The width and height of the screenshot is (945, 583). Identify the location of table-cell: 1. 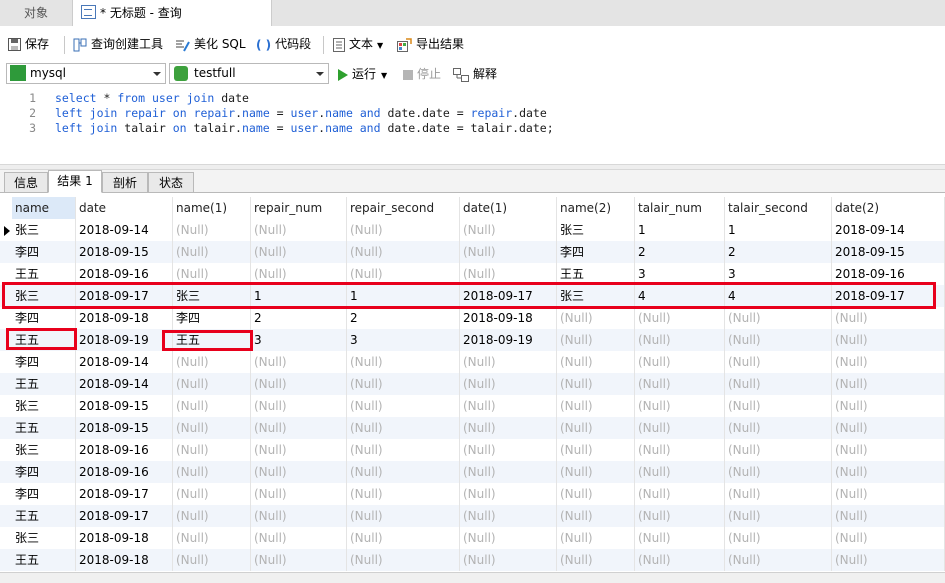
(680, 230).